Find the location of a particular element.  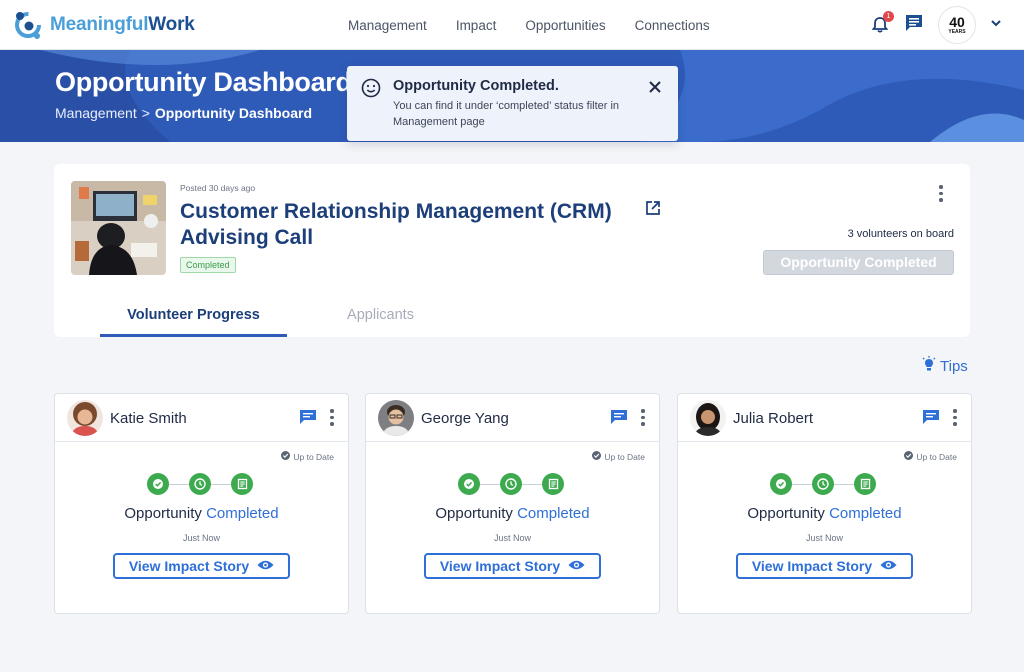

tips-link: Tips is located at coordinates (945, 366).